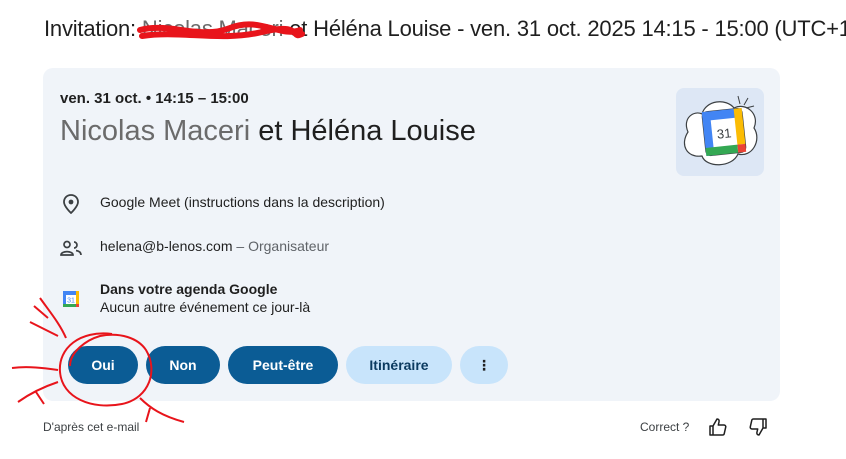 This screenshot has height=459, width=846. I want to click on subject-prefix: Invitation:, so click(93, 28).